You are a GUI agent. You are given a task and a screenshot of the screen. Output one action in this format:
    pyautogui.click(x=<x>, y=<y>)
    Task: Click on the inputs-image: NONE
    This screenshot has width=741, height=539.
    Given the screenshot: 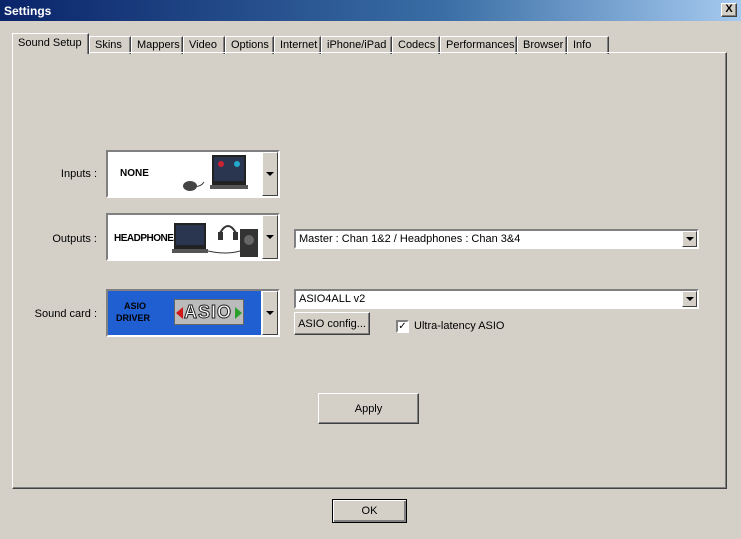 What is the action you would take?
    pyautogui.click(x=184, y=174)
    